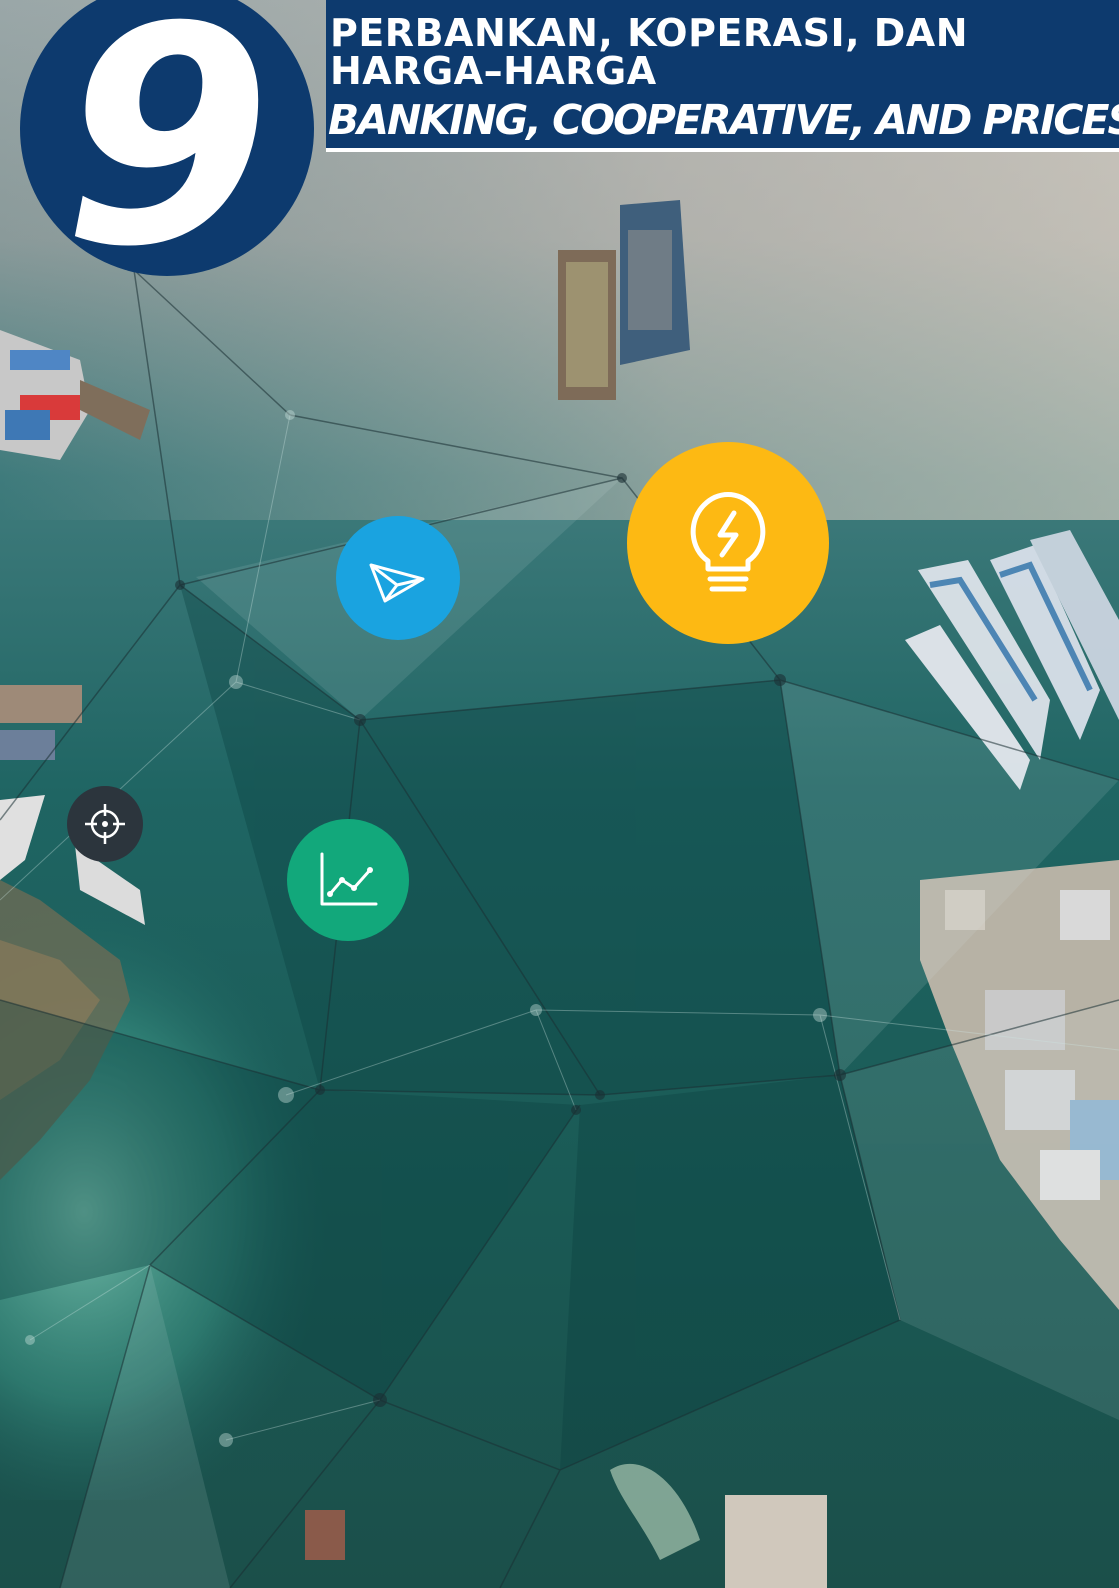  I want to click on chapter-number-badge: 9, so click(167, 138).